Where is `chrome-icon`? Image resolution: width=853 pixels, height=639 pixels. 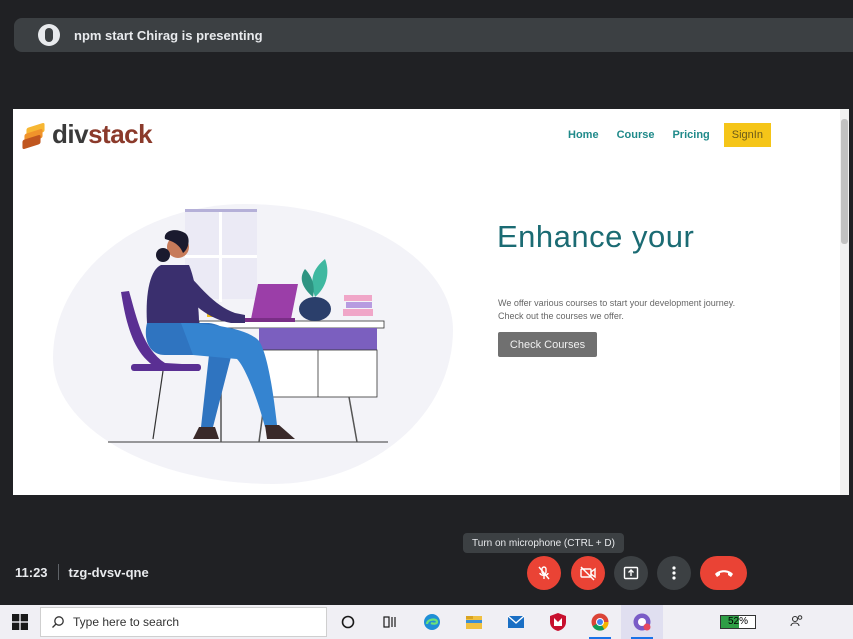 chrome-icon is located at coordinates (600, 622).